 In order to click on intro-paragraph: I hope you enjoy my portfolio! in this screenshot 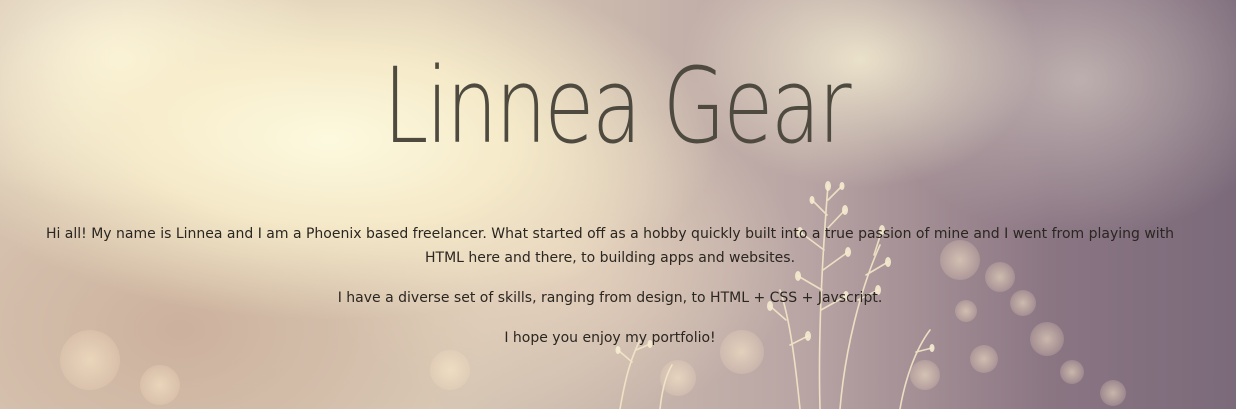, I will do `click(610, 338)`.